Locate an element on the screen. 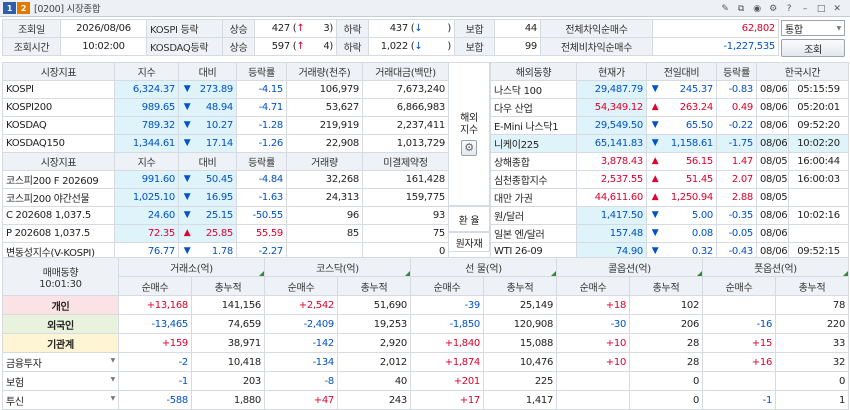  investor-name: 금융투자 is located at coordinates (60, 362).